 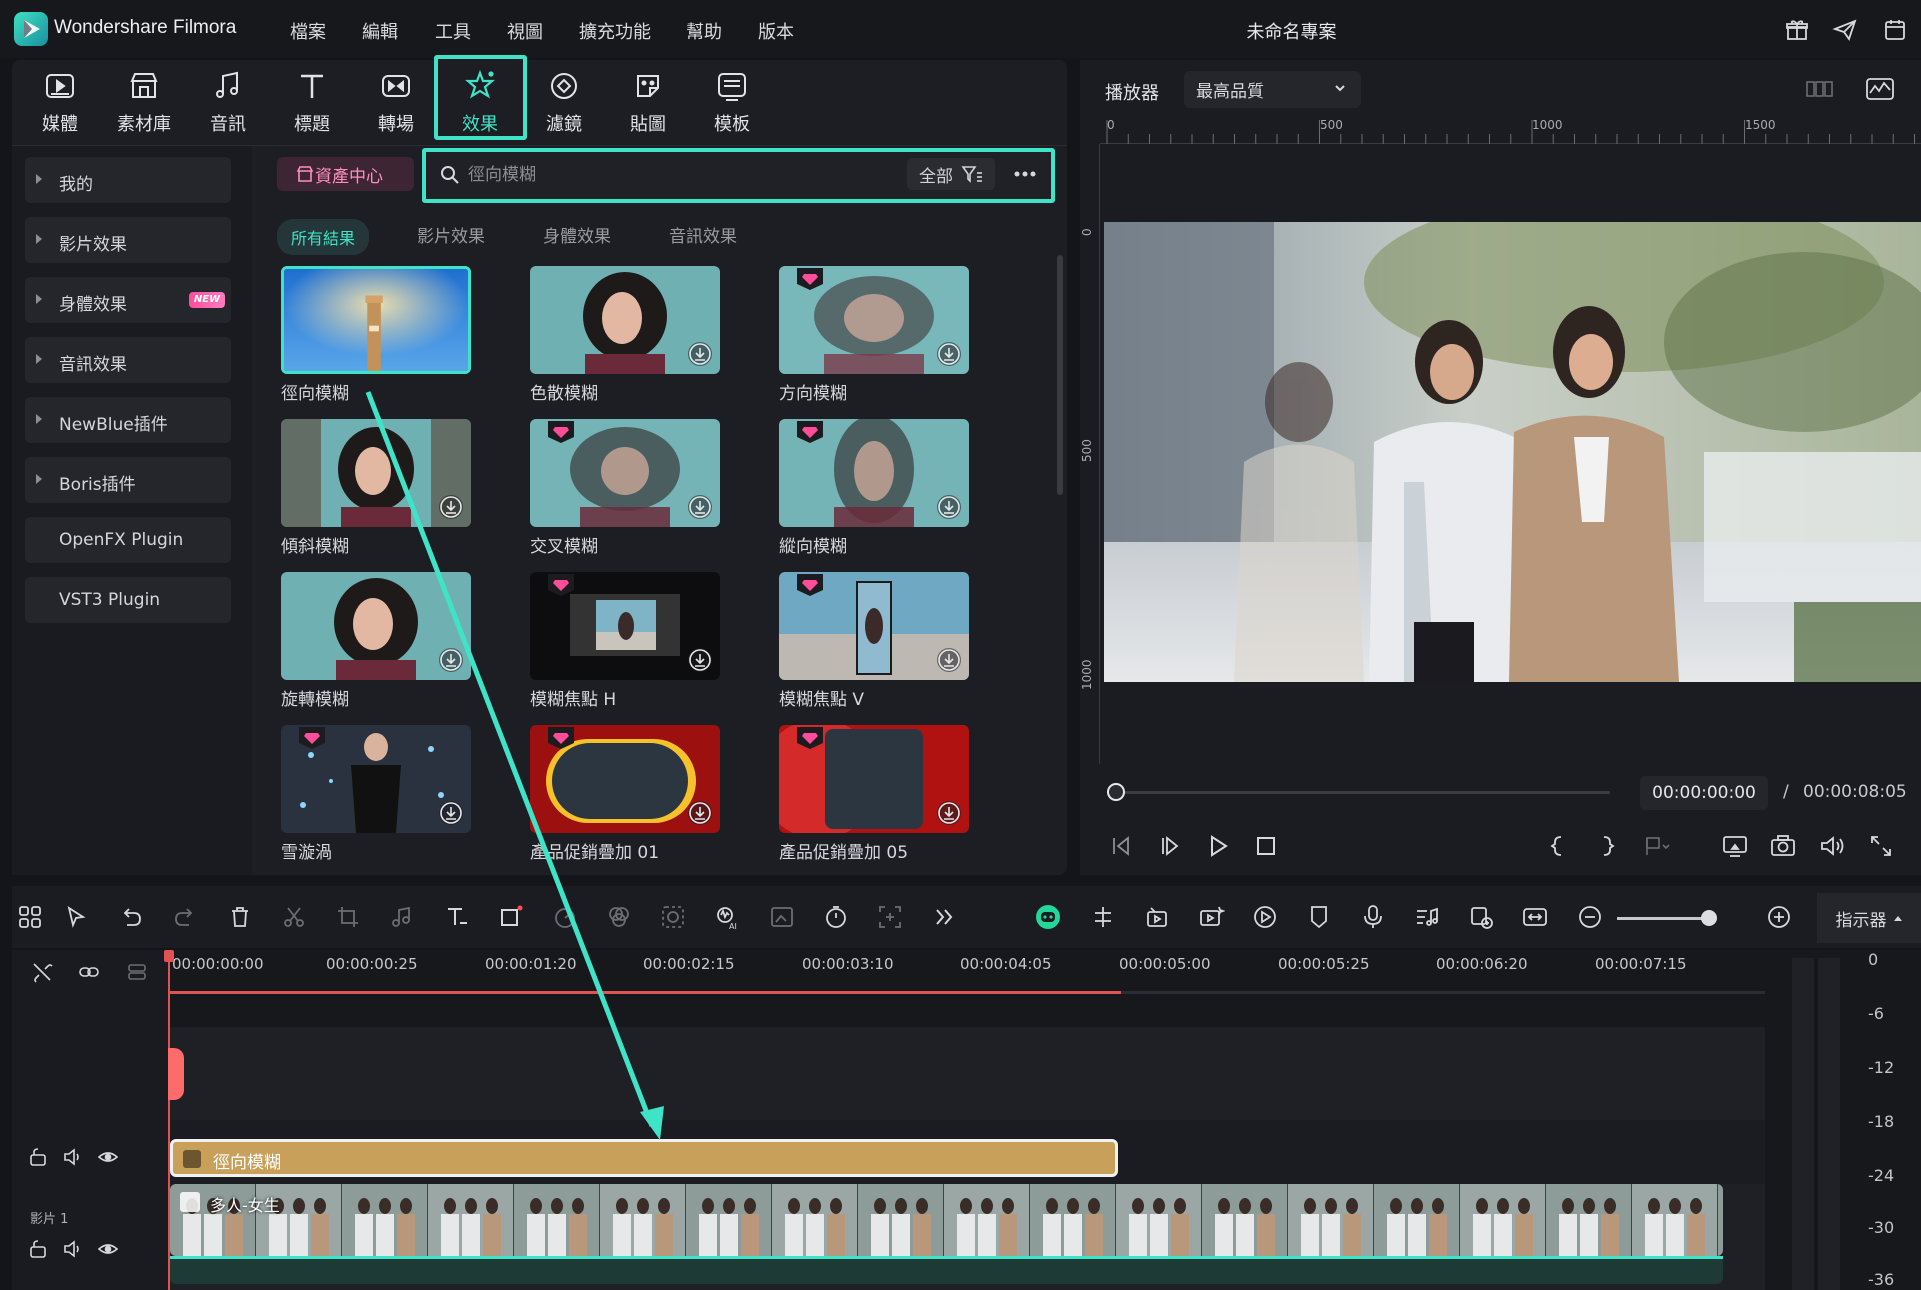 I want to click on calendar-icon, so click(x=1895, y=30).